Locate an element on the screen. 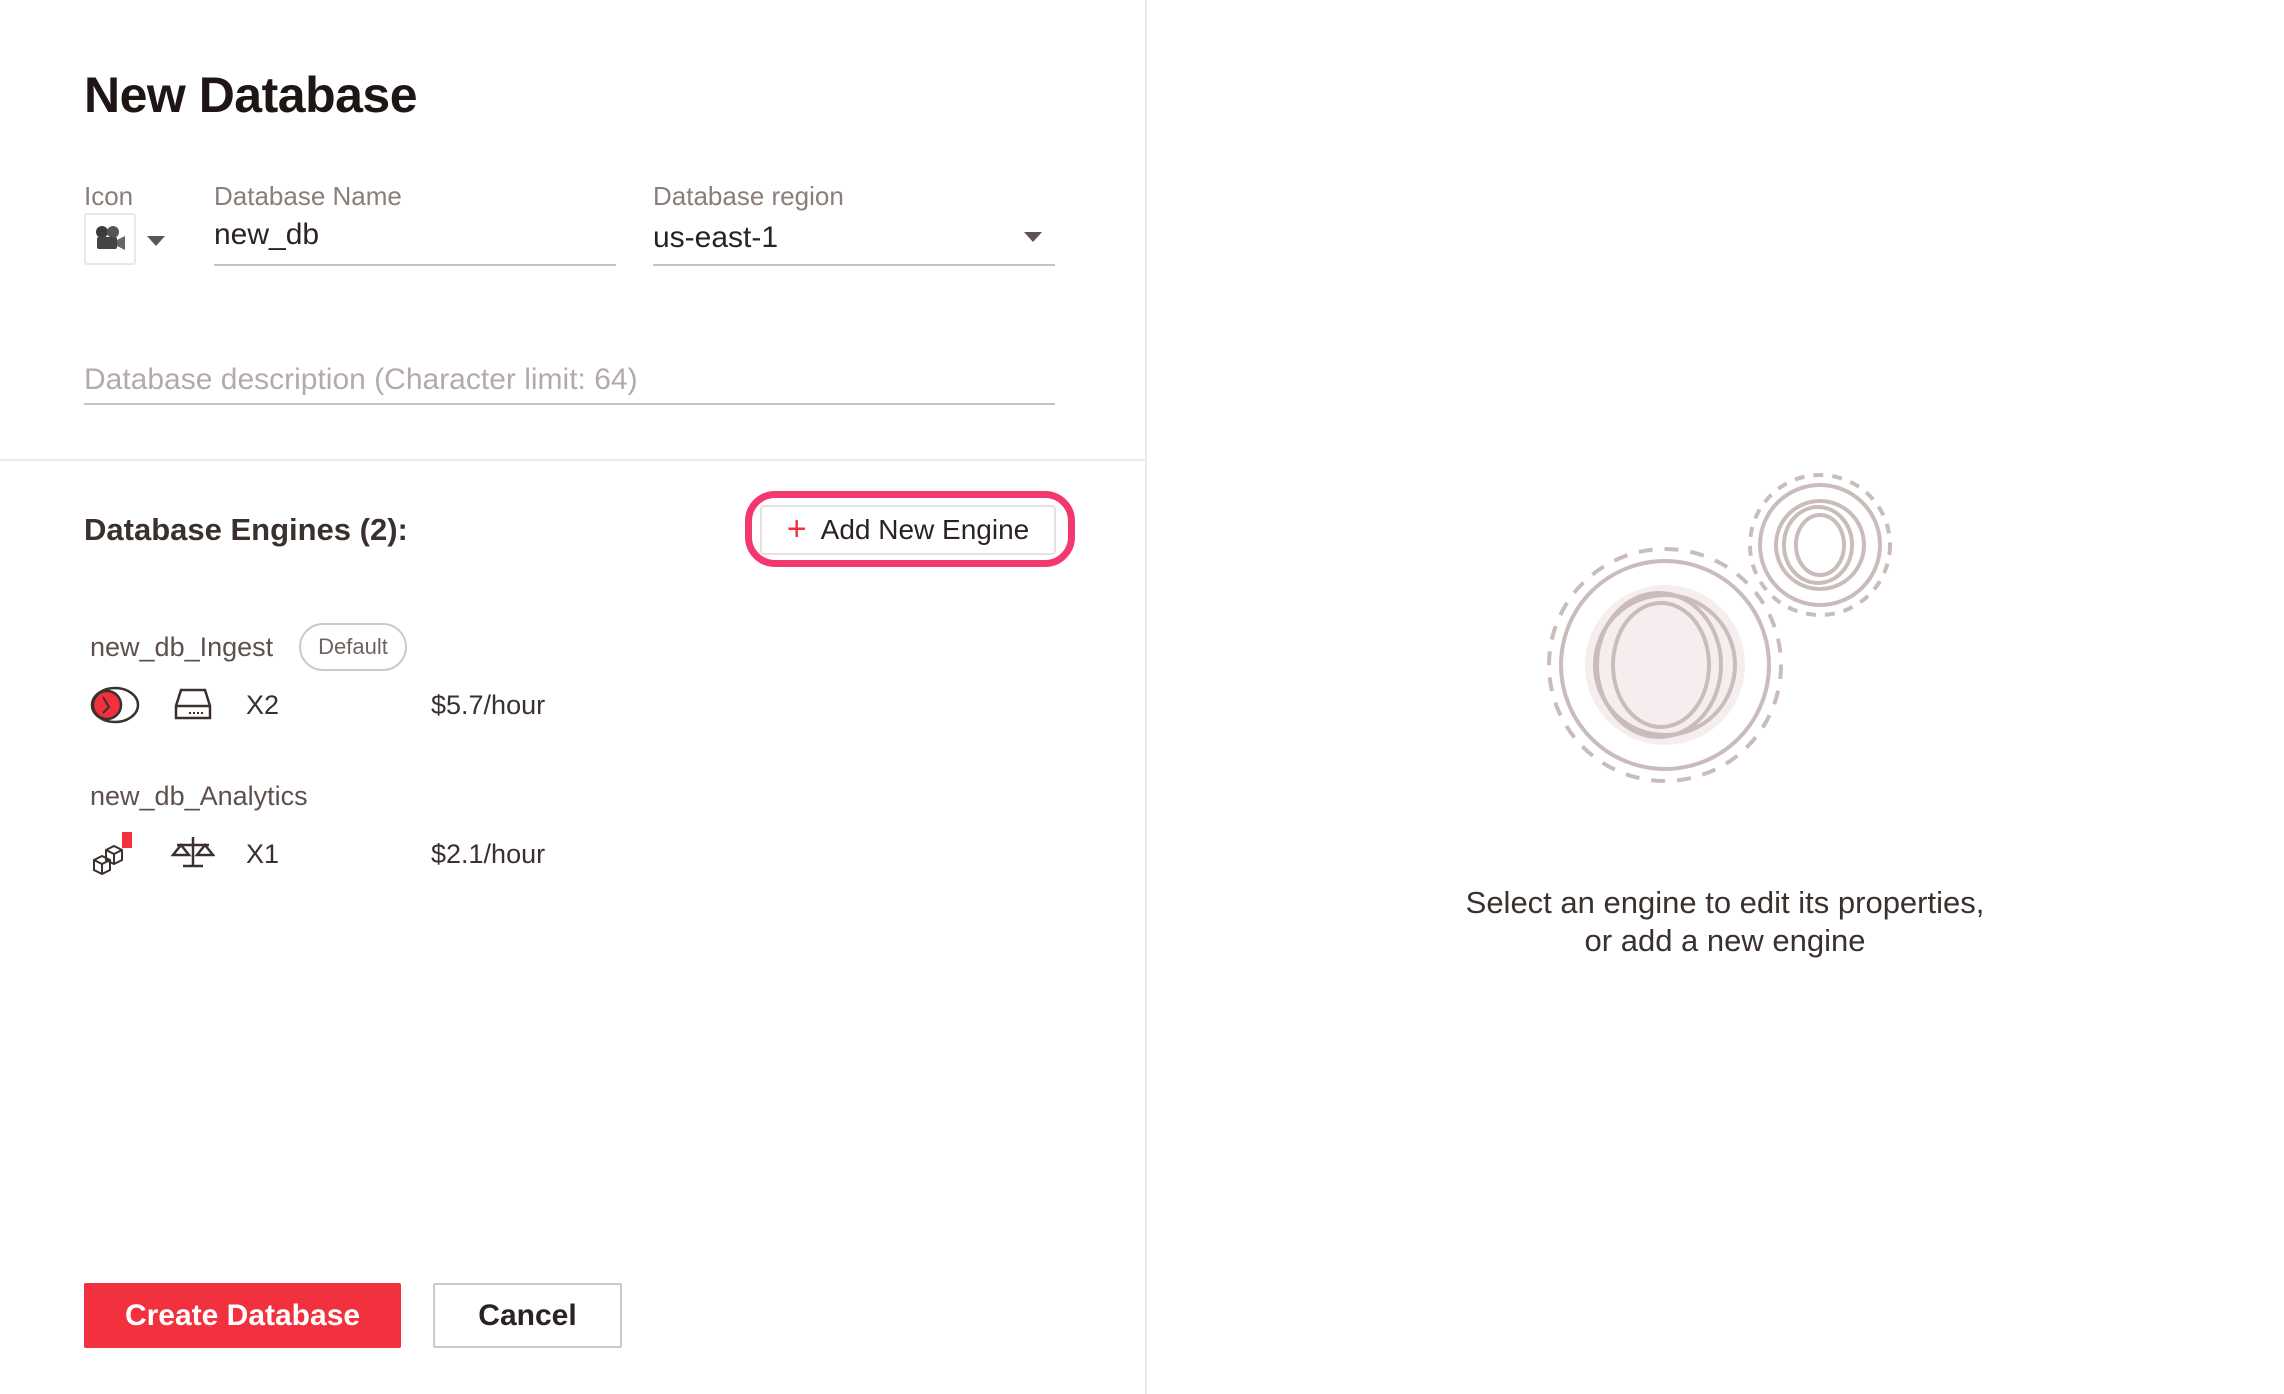 Image resolution: width=2284 pixels, height=1394 pixels. engine-name: new_db_Ingest is located at coordinates (182, 647).